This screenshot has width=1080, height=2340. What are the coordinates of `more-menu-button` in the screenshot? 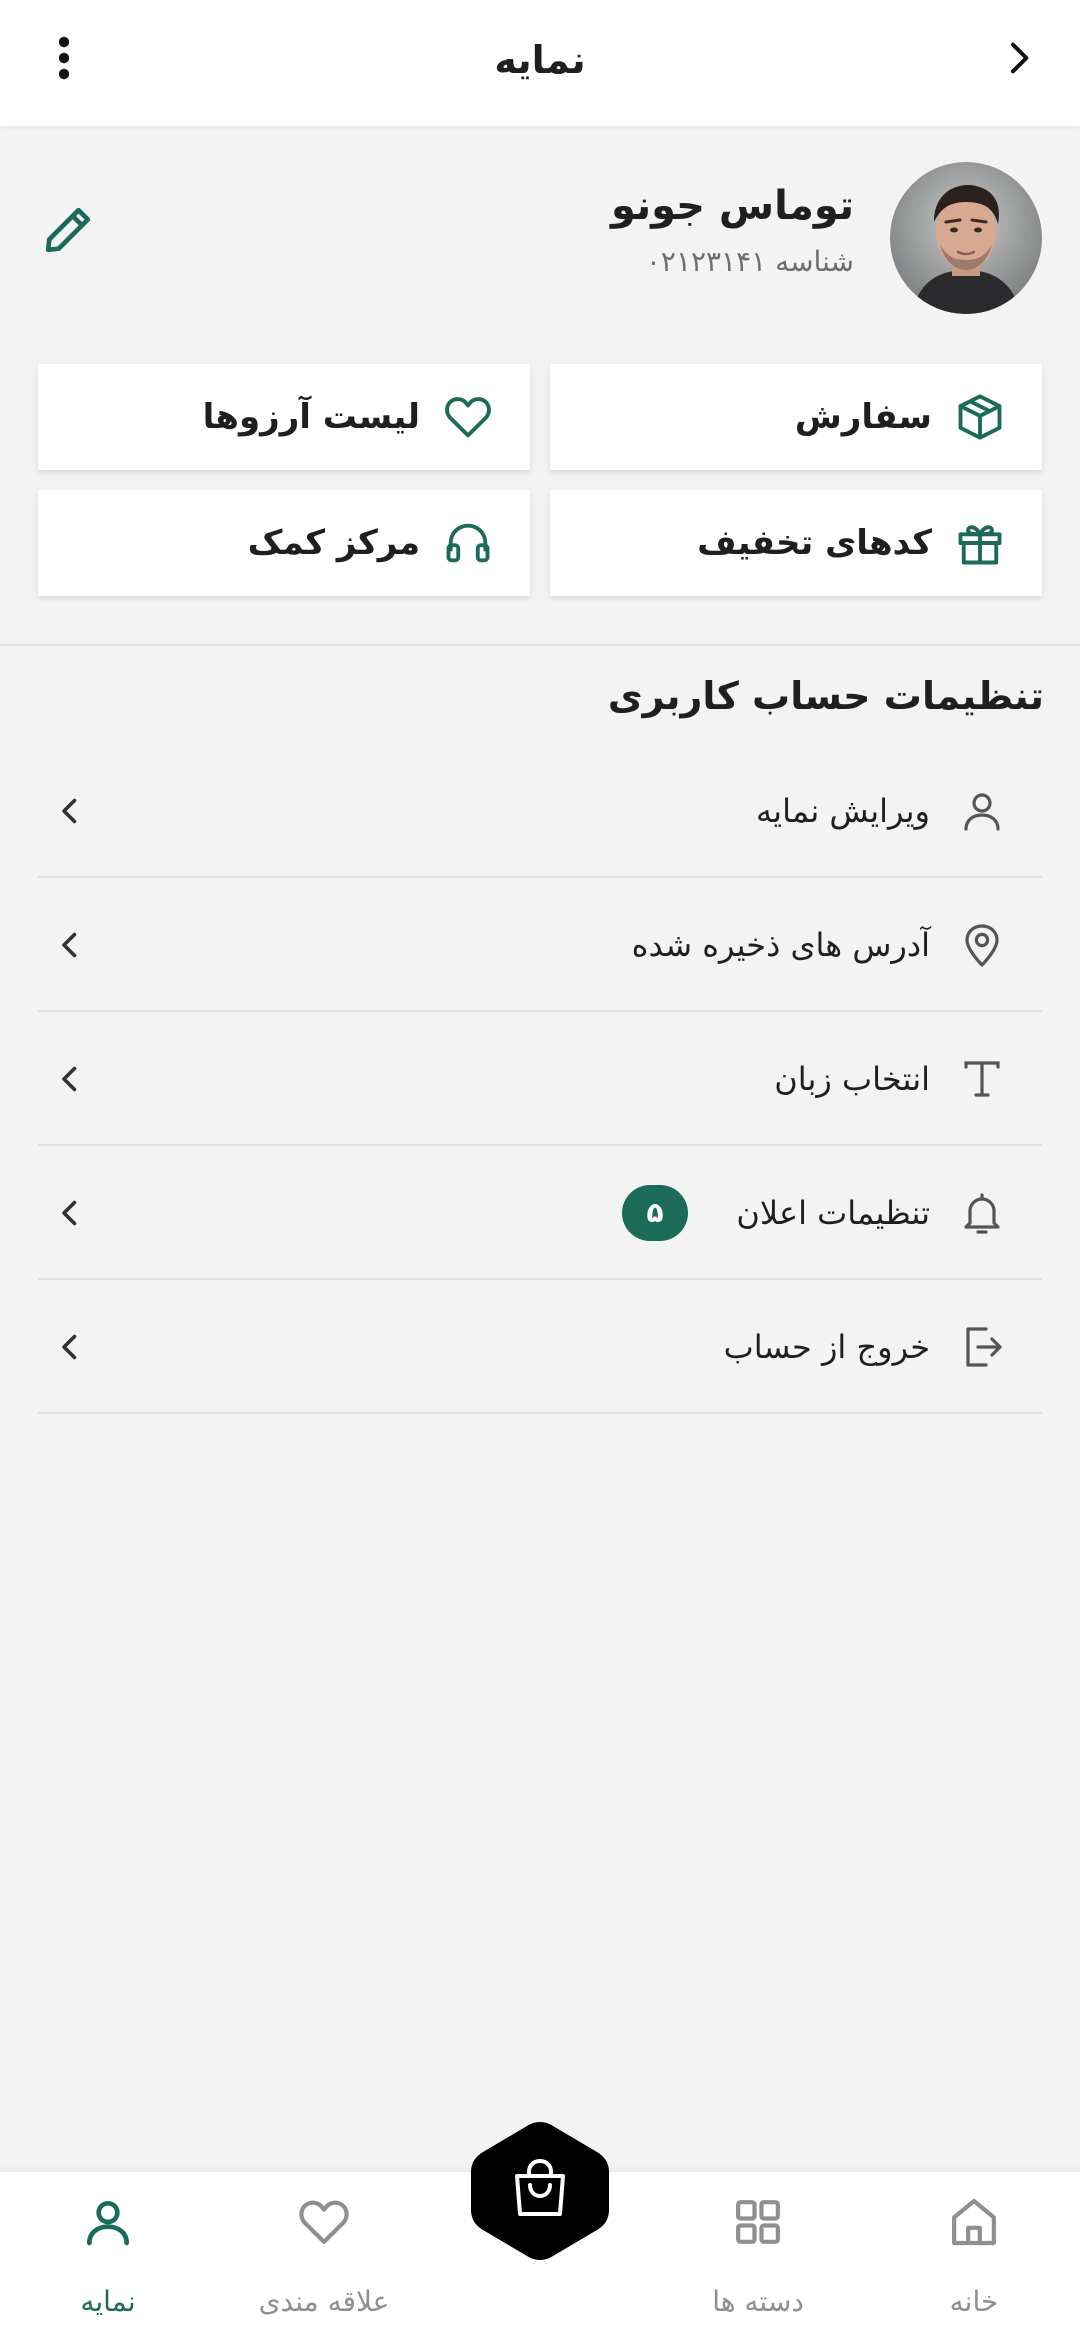 It's located at (64, 58).